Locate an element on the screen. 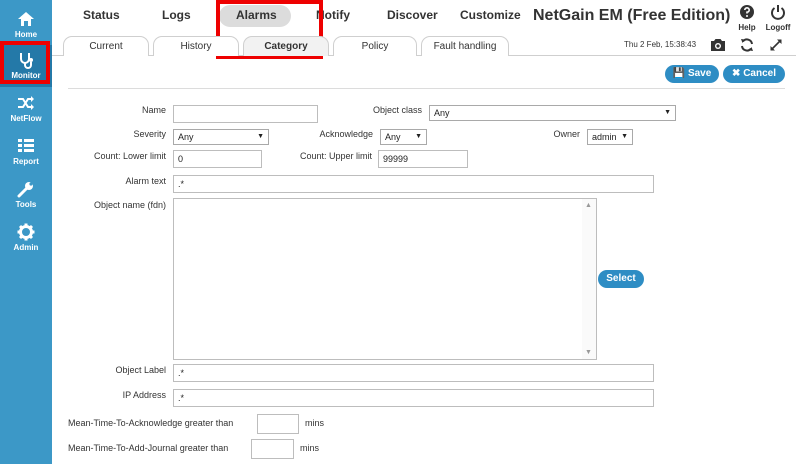  wrench-icon is located at coordinates (26, 189).